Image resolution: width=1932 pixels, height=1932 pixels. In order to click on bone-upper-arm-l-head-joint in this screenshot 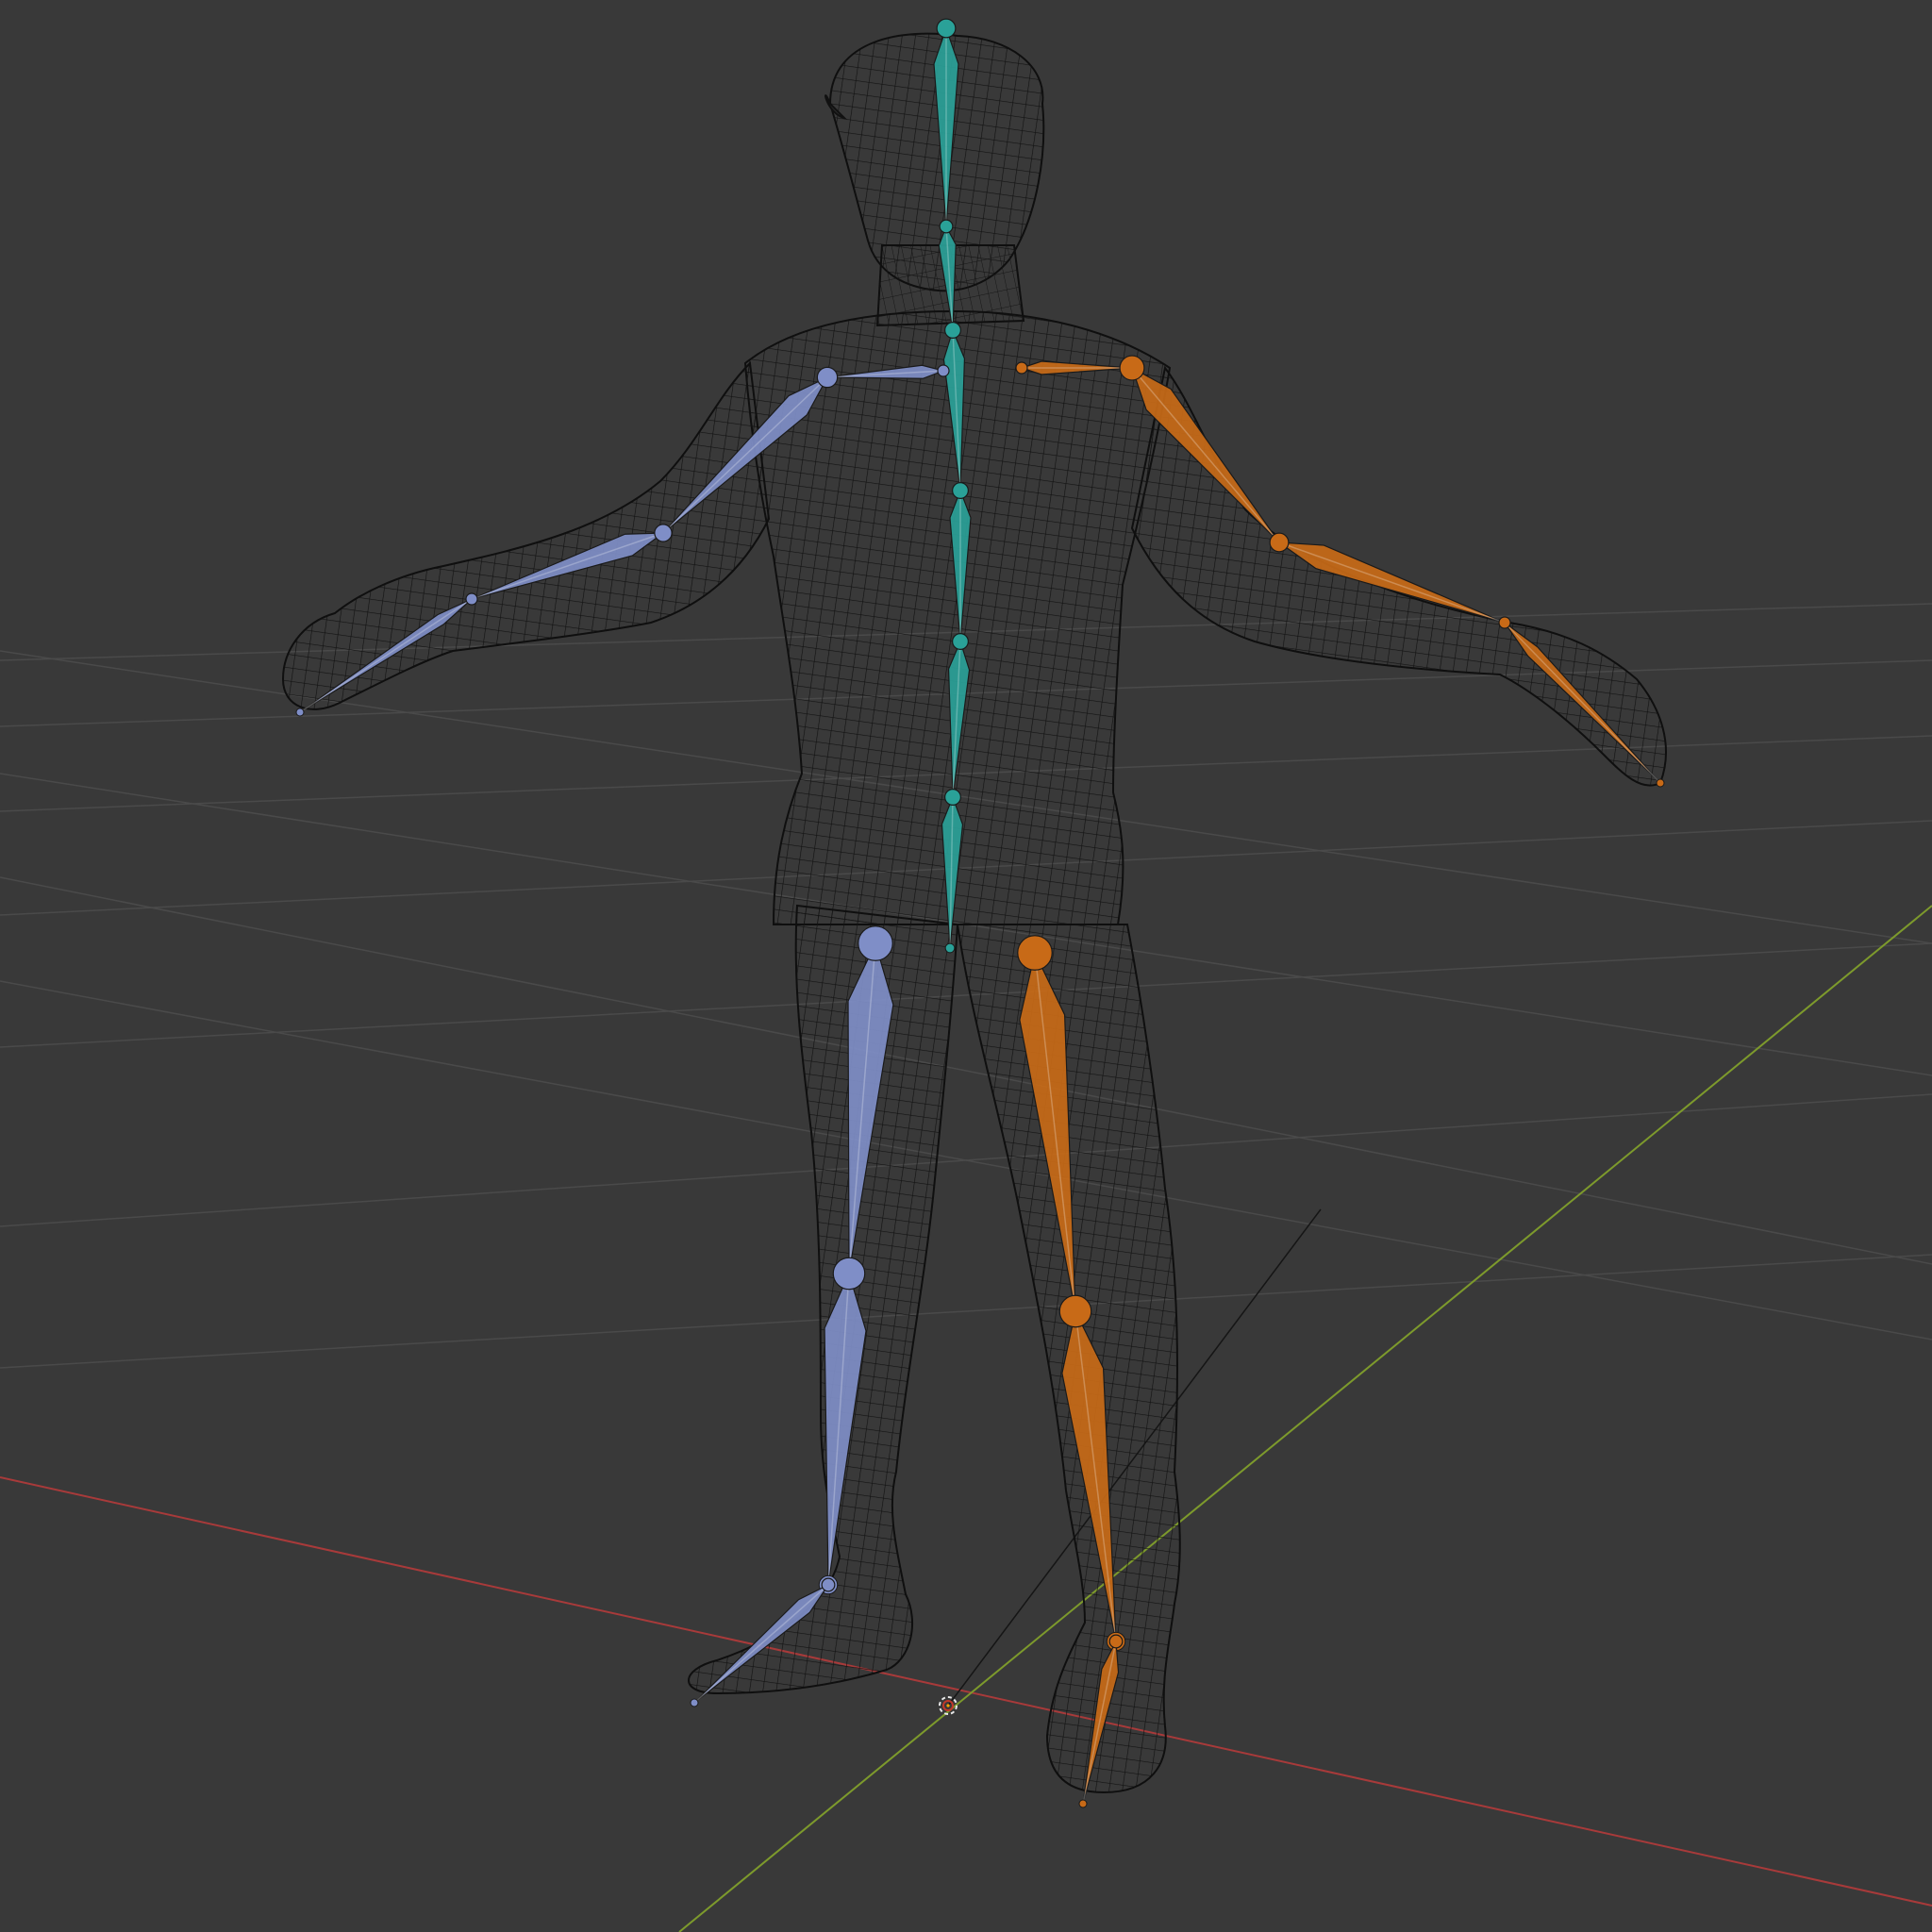, I will do `click(828, 377)`.